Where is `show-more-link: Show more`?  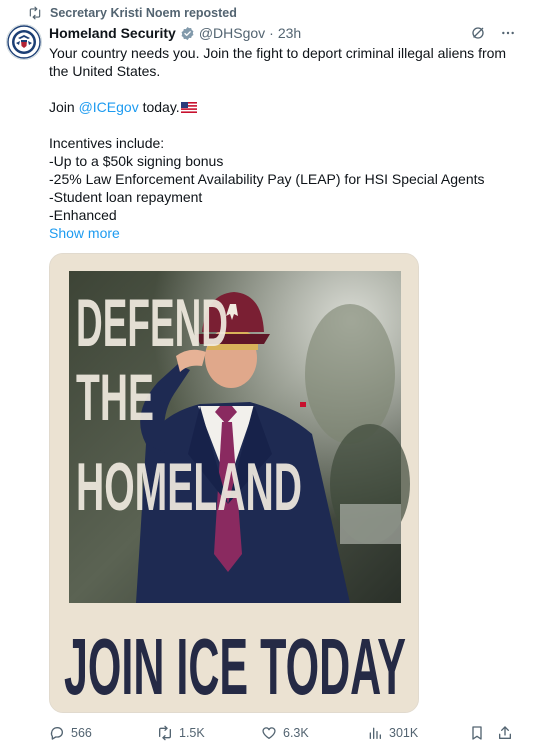 show-more-link: Show more is located at coordinates (283, 233).